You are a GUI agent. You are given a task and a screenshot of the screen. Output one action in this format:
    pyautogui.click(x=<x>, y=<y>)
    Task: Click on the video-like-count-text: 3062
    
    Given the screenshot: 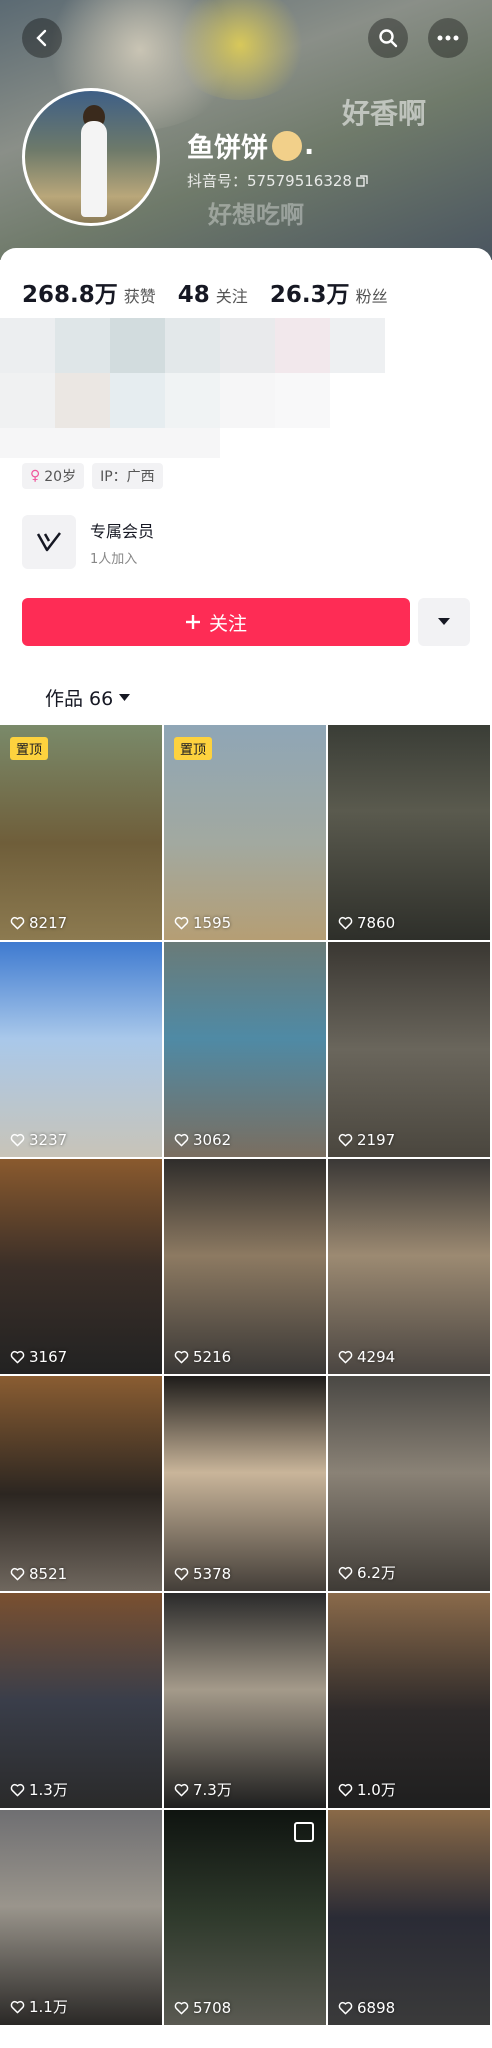 What is the action you would take?
    pyautogui.click(x=212, y=1140)
    